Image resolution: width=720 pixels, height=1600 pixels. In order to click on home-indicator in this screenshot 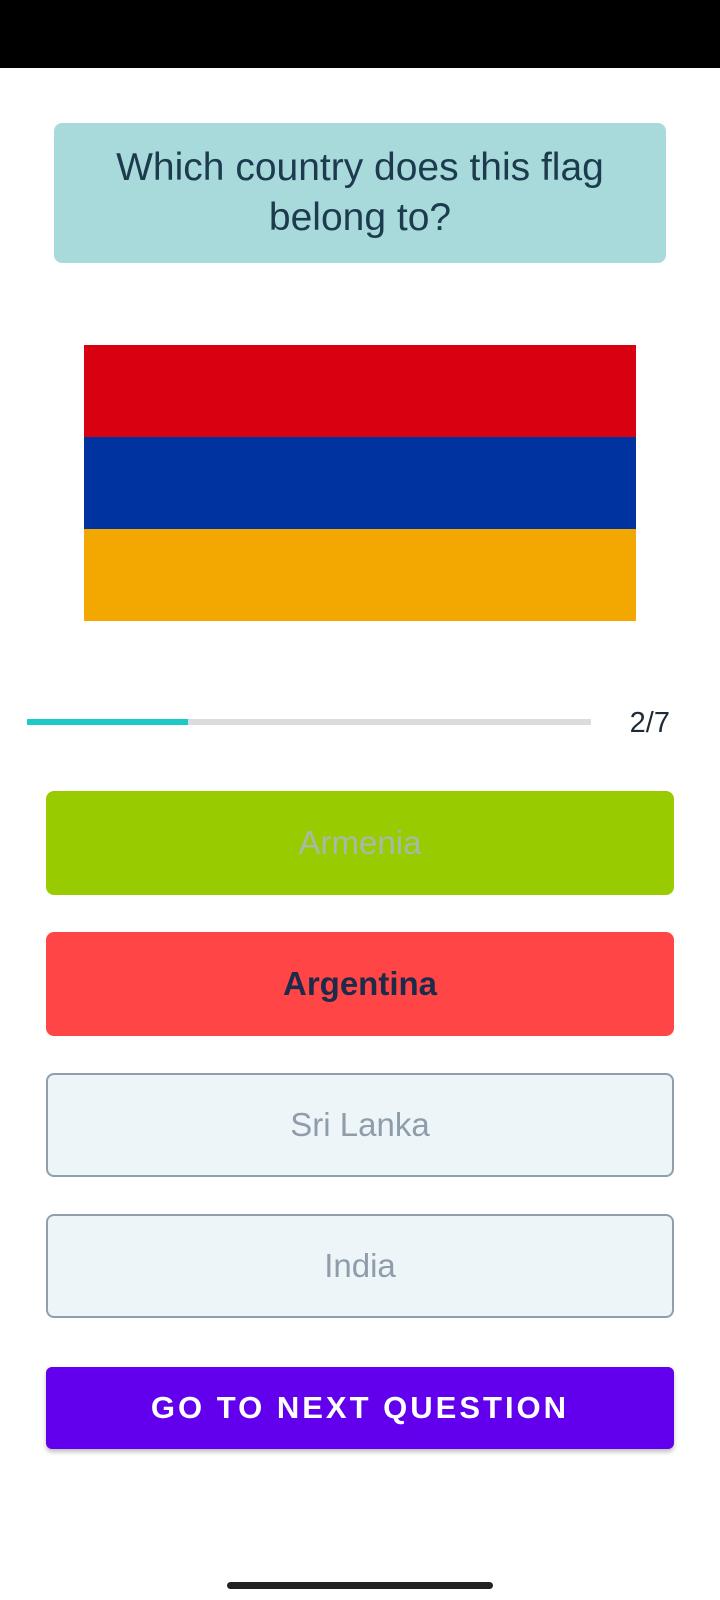, I will do `click(360, 1585)`.